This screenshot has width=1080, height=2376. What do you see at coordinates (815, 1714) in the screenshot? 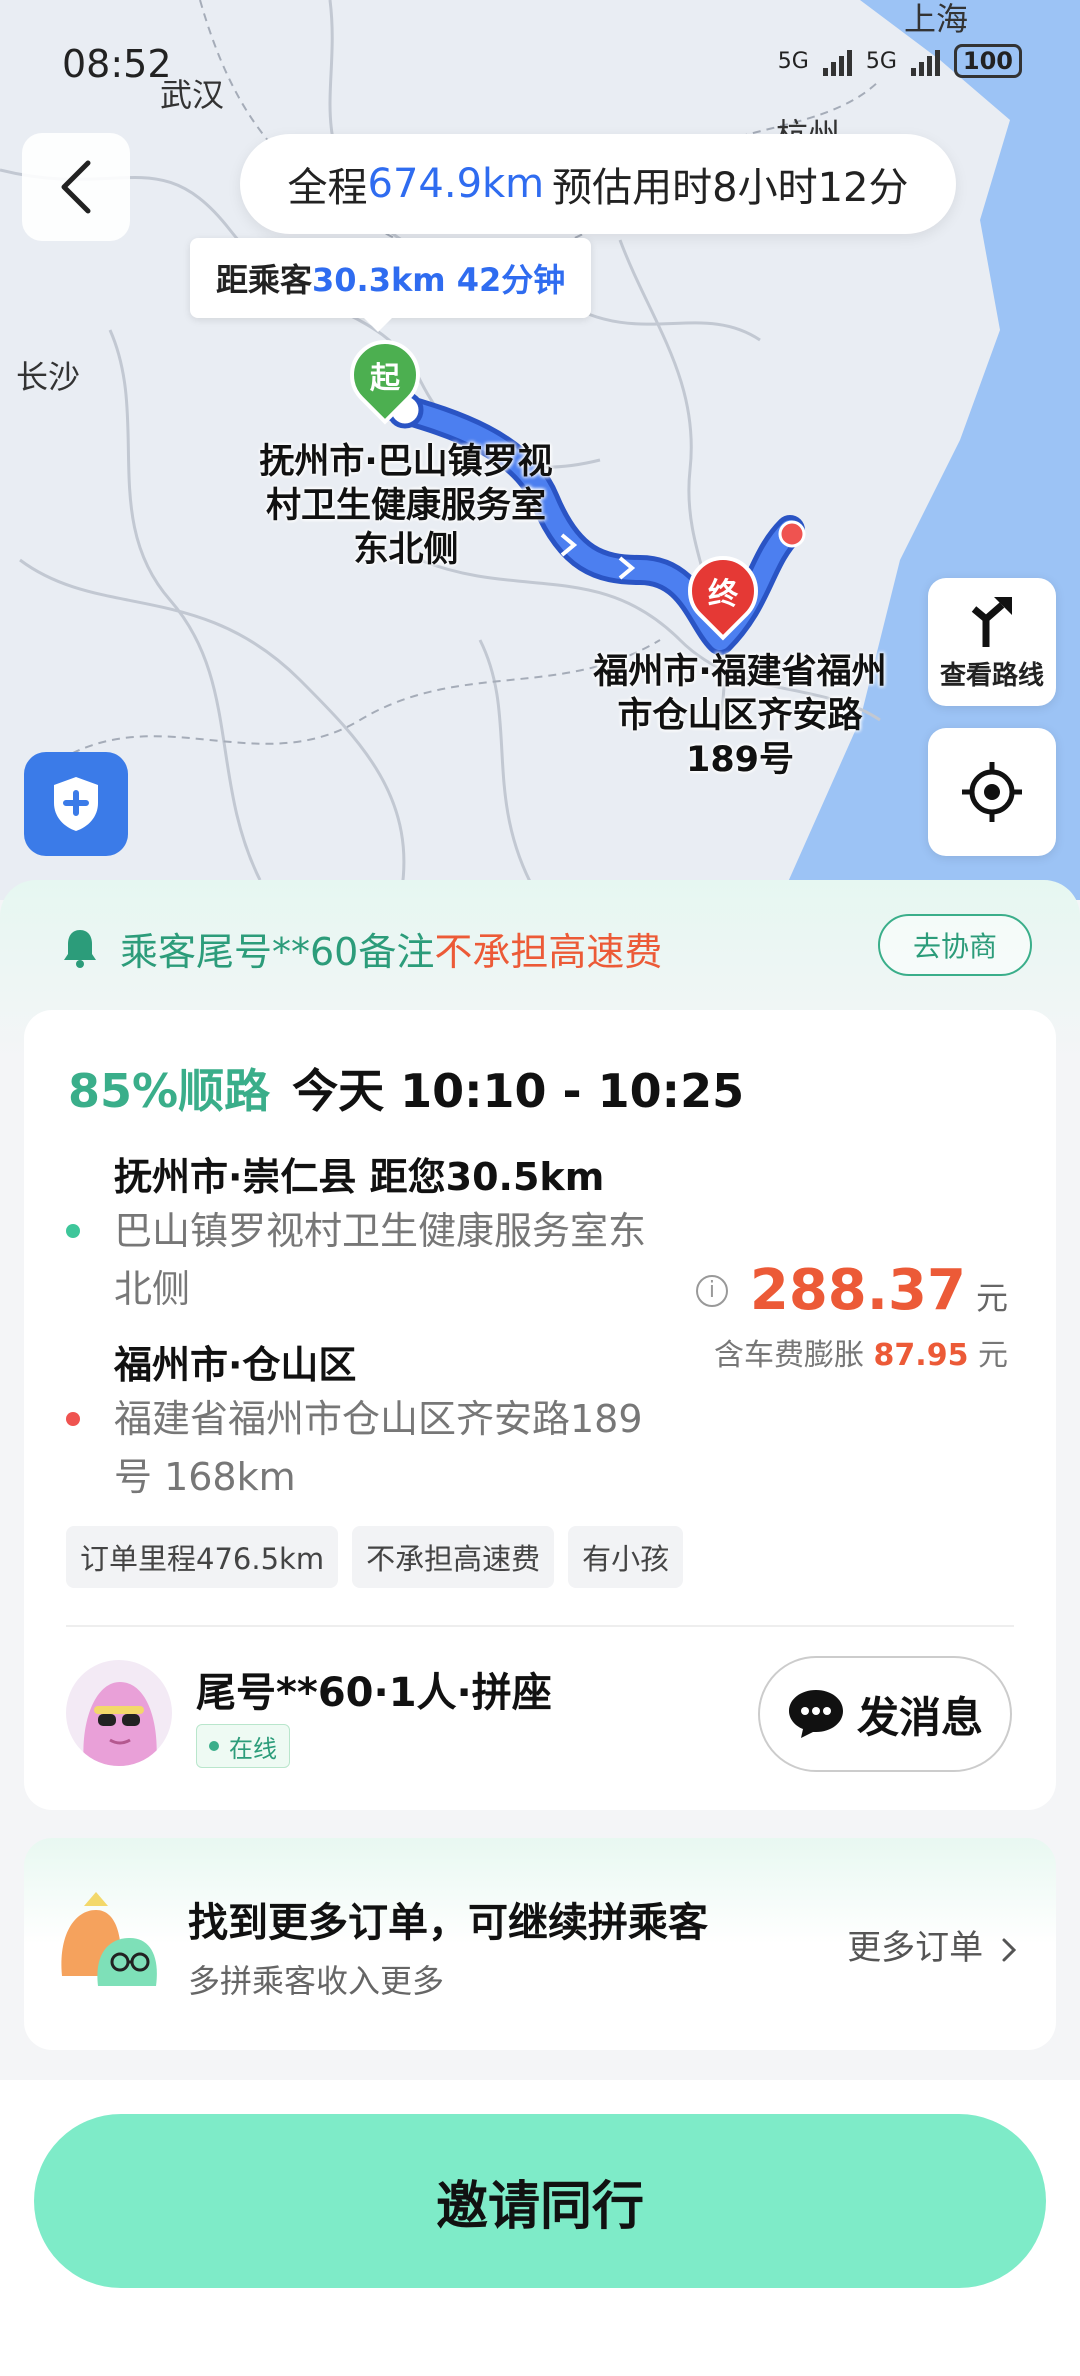
I see `chat-bubble-icon` at bounding box center [815, 1714].